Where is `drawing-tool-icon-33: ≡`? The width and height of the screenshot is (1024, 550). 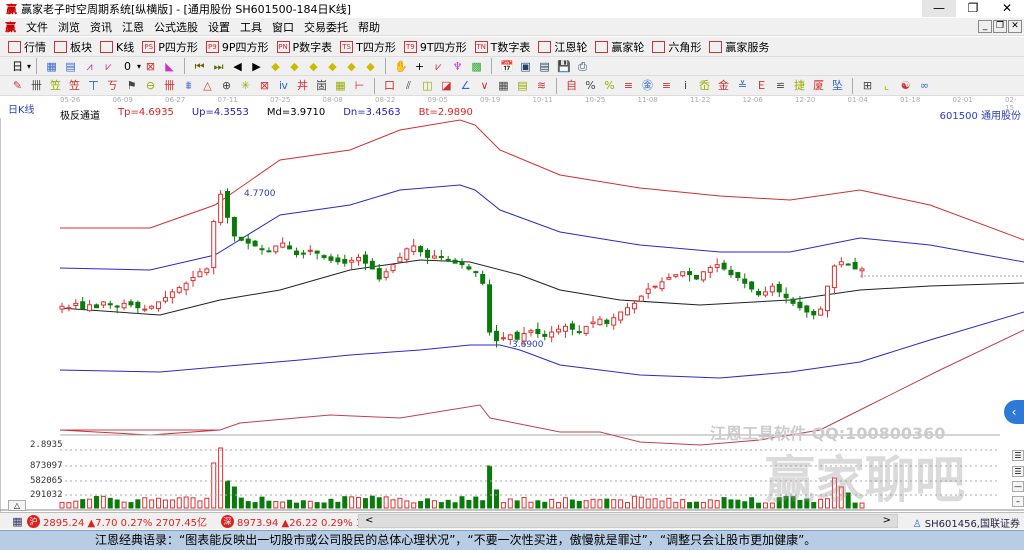 drawing-tool-icon-33: ≡ is located at coordinates (628, 85).